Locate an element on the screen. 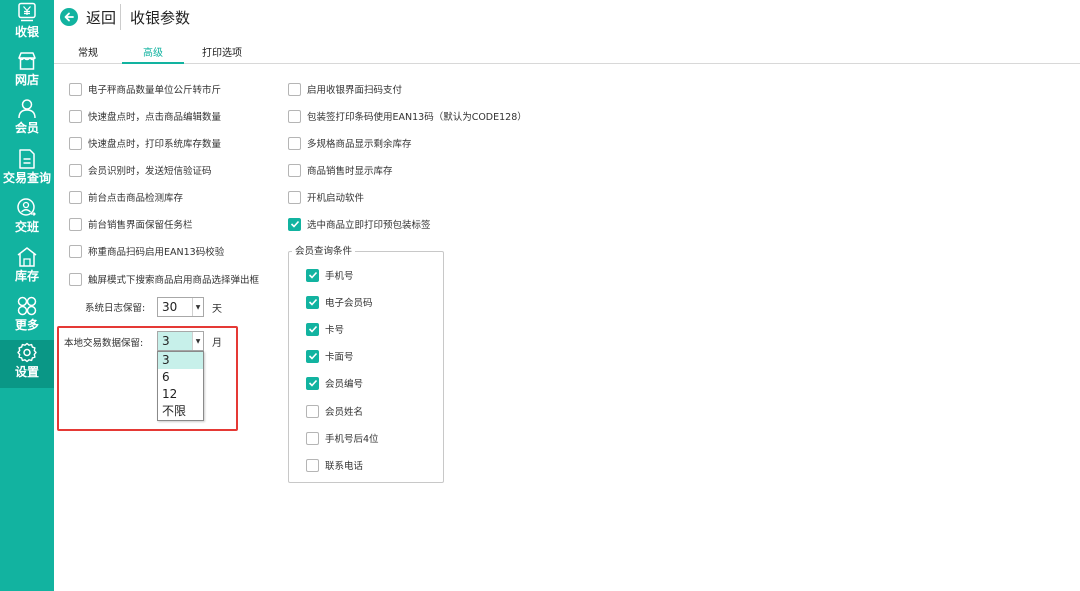 The width and height of the screenshot is (1080, 591). option-scale-unit: 电子秤商品数量单位公斤转市斤 is located at coordinates (145, 89).